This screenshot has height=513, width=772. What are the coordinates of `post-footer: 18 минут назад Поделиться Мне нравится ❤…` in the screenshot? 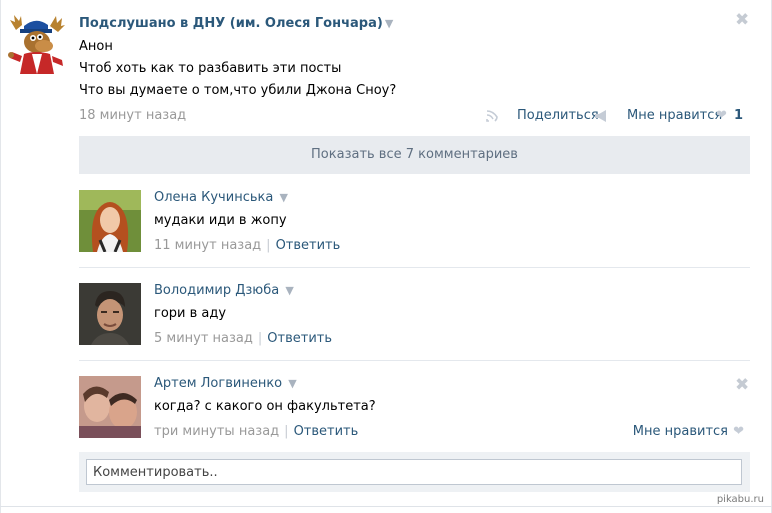 It's located at (411, 117).